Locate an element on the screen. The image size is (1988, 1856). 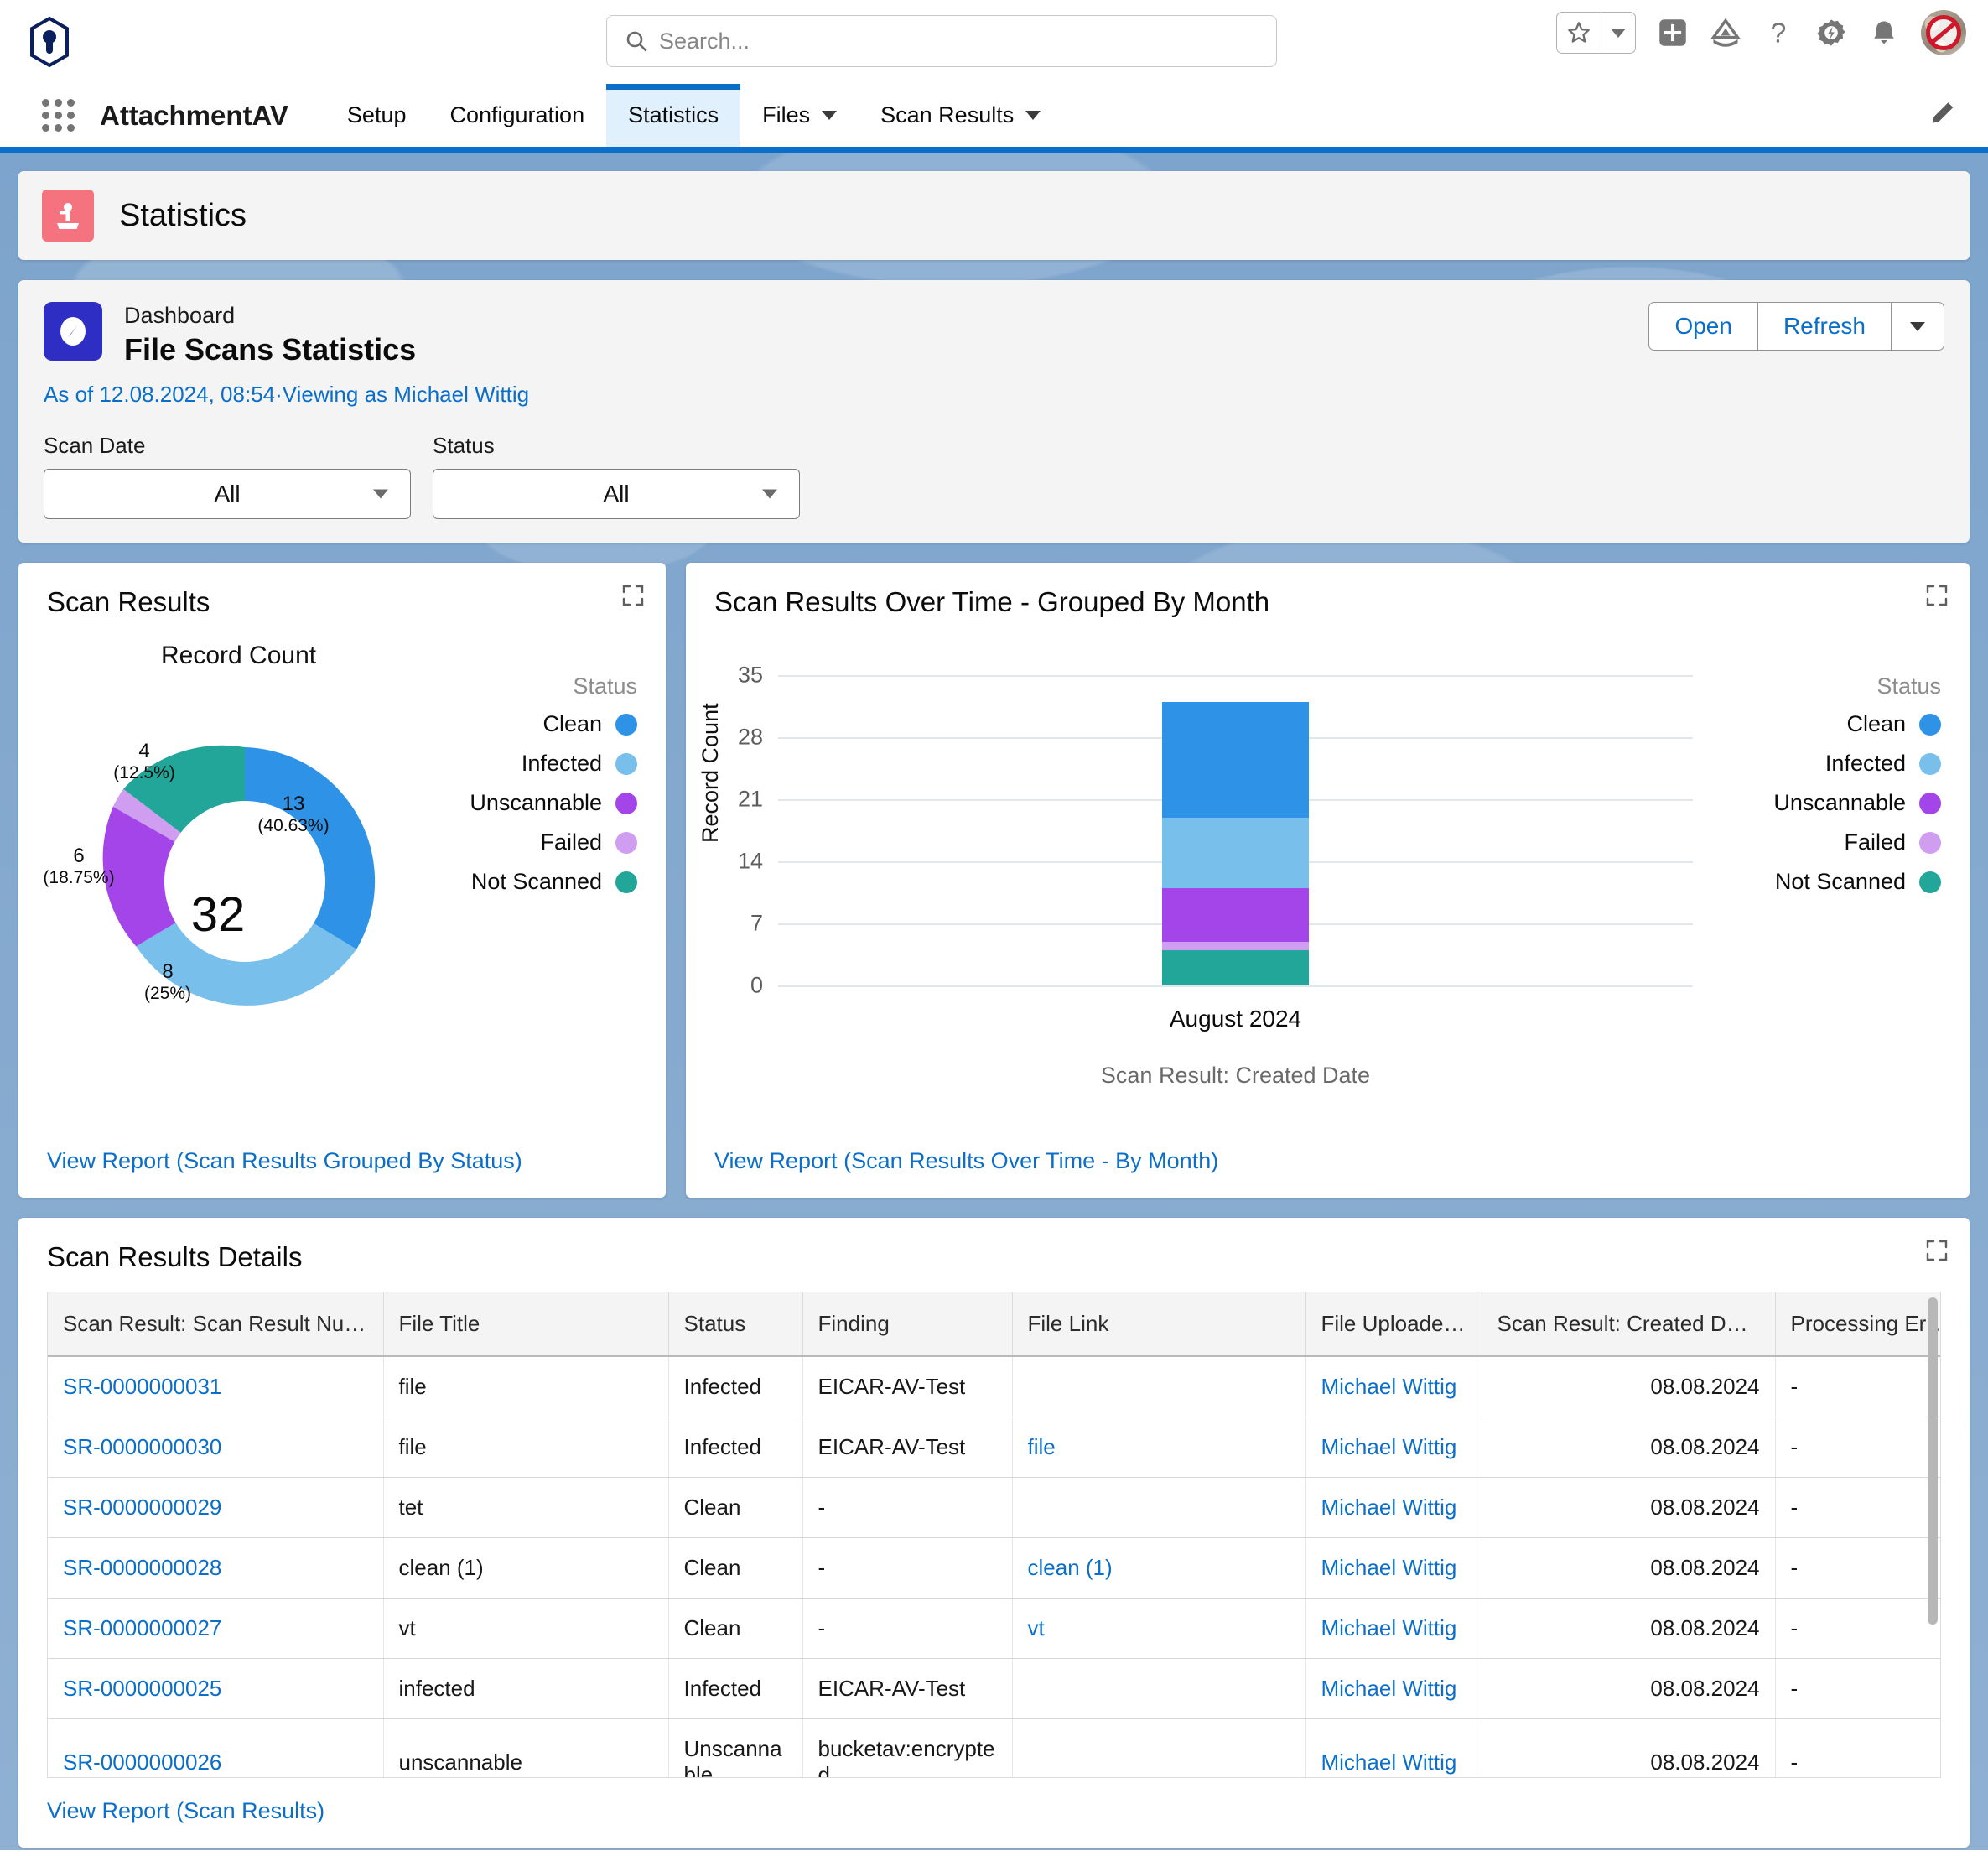
col-finding: Finding is located at coordinates (907, 1325).